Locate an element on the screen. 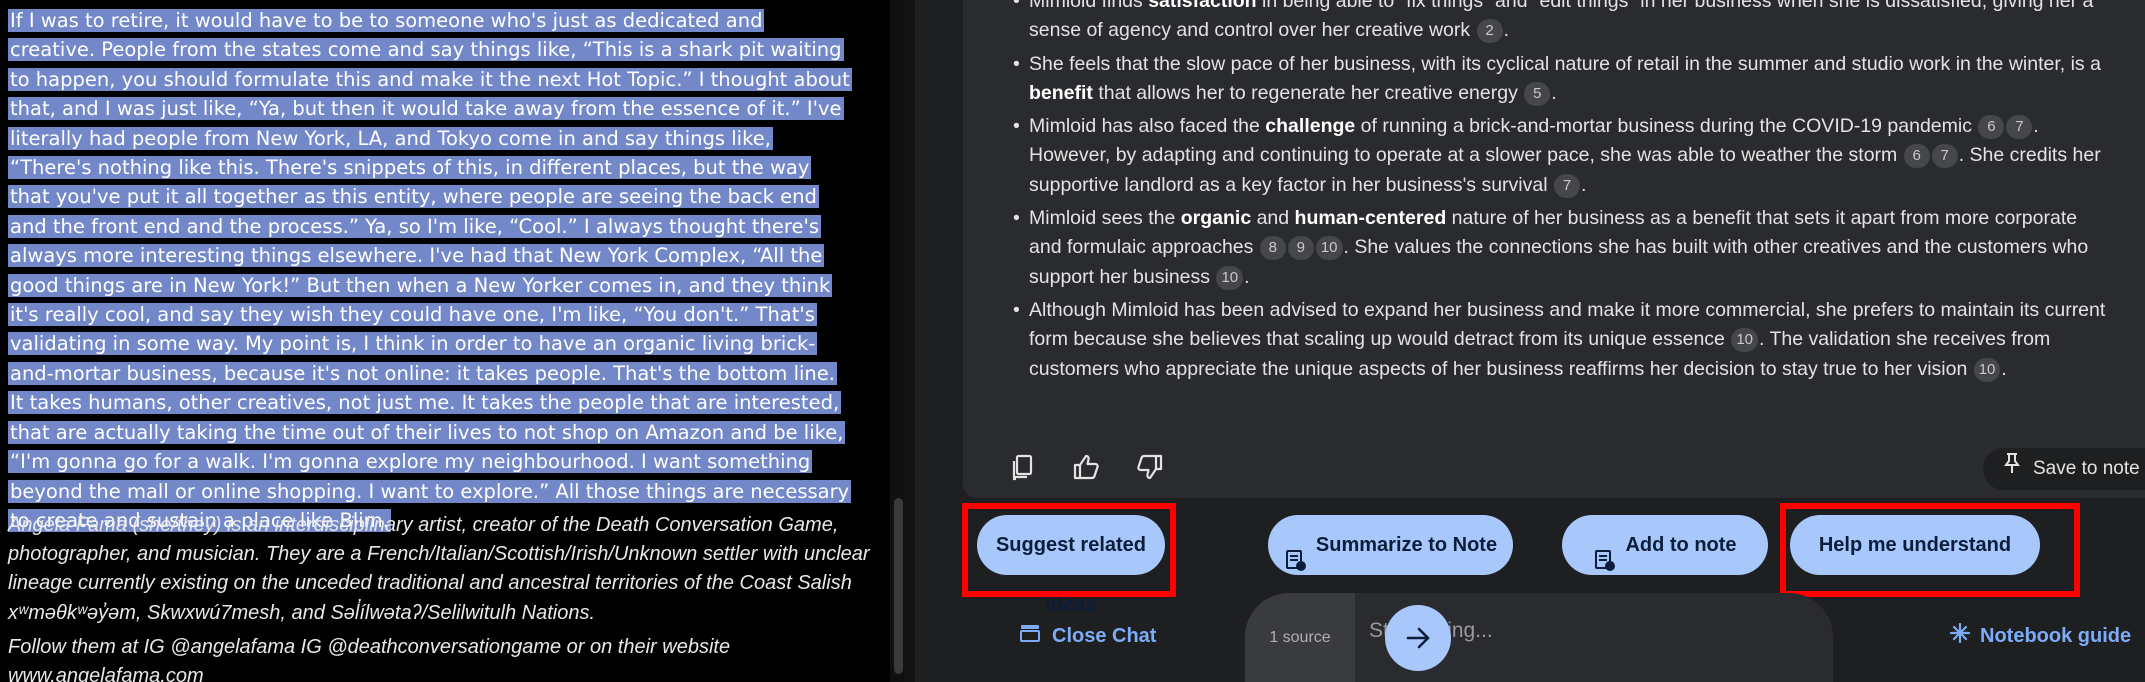 This screenshot has width=2145, height=682. close-chat-label: Close Chat is located at coordinates (1104, 636).